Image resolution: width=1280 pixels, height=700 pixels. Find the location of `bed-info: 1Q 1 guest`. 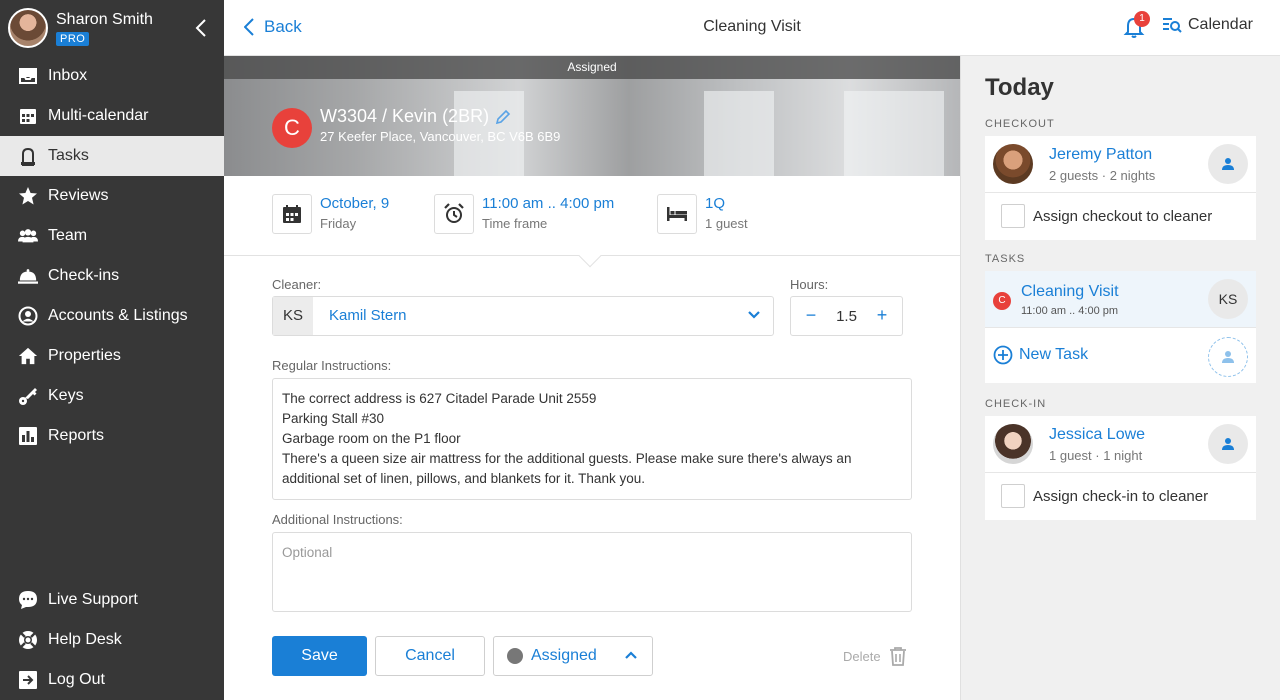

bed-info: 1Q 1 guest is located at coordinates (717, 214).